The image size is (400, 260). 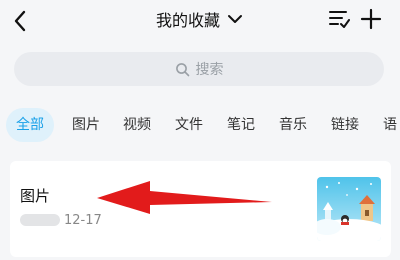 I want to click on tab-music: 音乐, so click(x=293, y=125).